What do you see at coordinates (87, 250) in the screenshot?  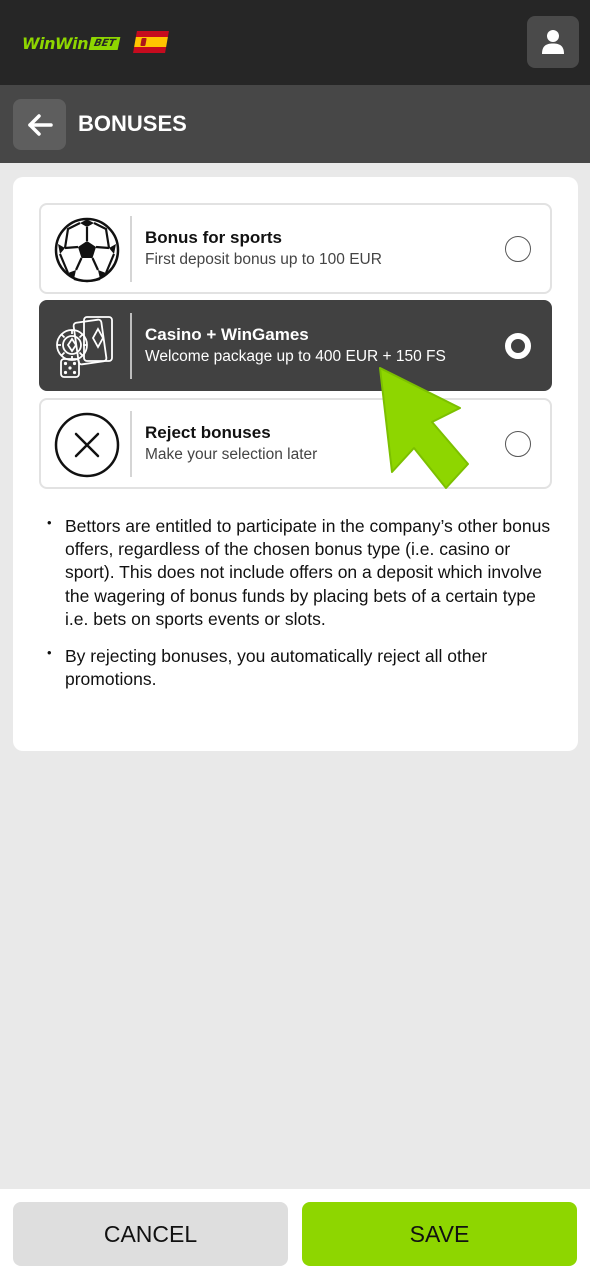 I see `soccer-ball-icon` at bounding box center [87, 250].